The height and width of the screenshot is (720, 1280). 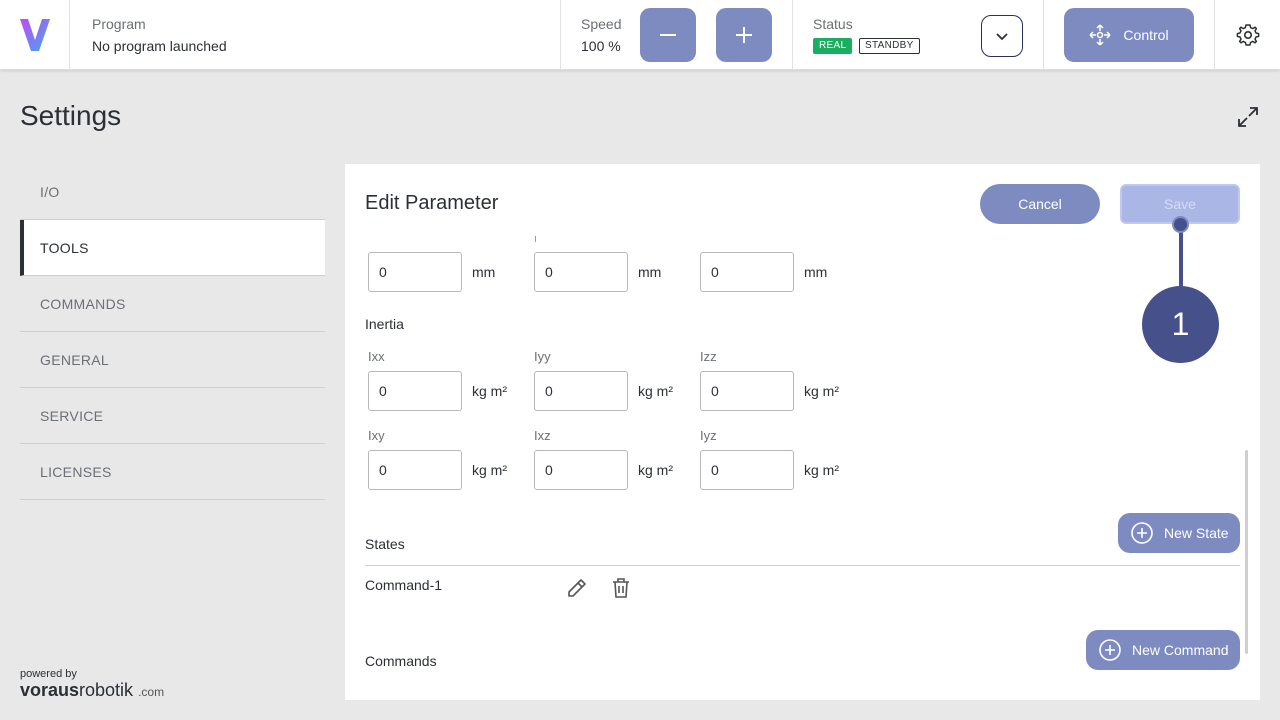 I want to click on sidebar-item-general: GENERAL, so click(x=172, y=360).